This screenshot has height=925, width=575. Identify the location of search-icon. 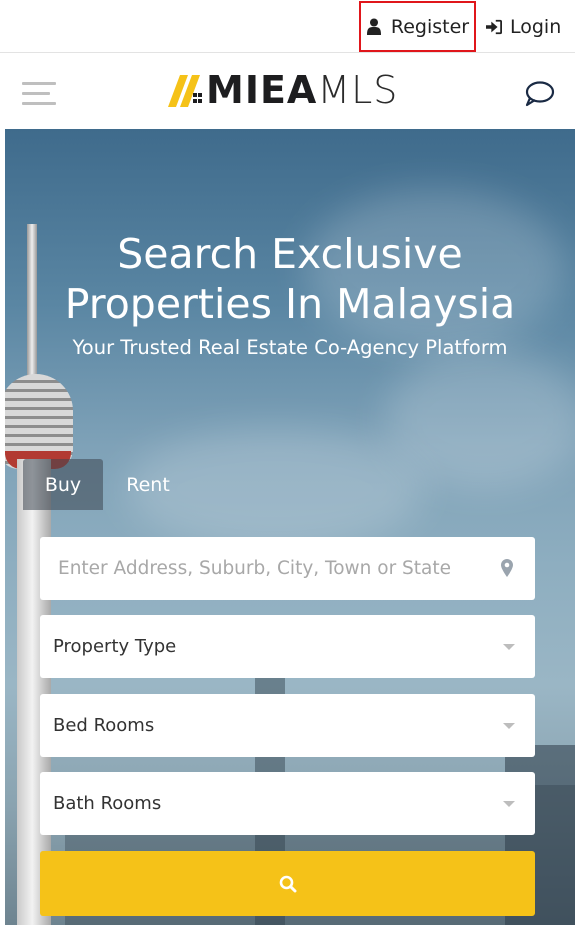
(287, 883).